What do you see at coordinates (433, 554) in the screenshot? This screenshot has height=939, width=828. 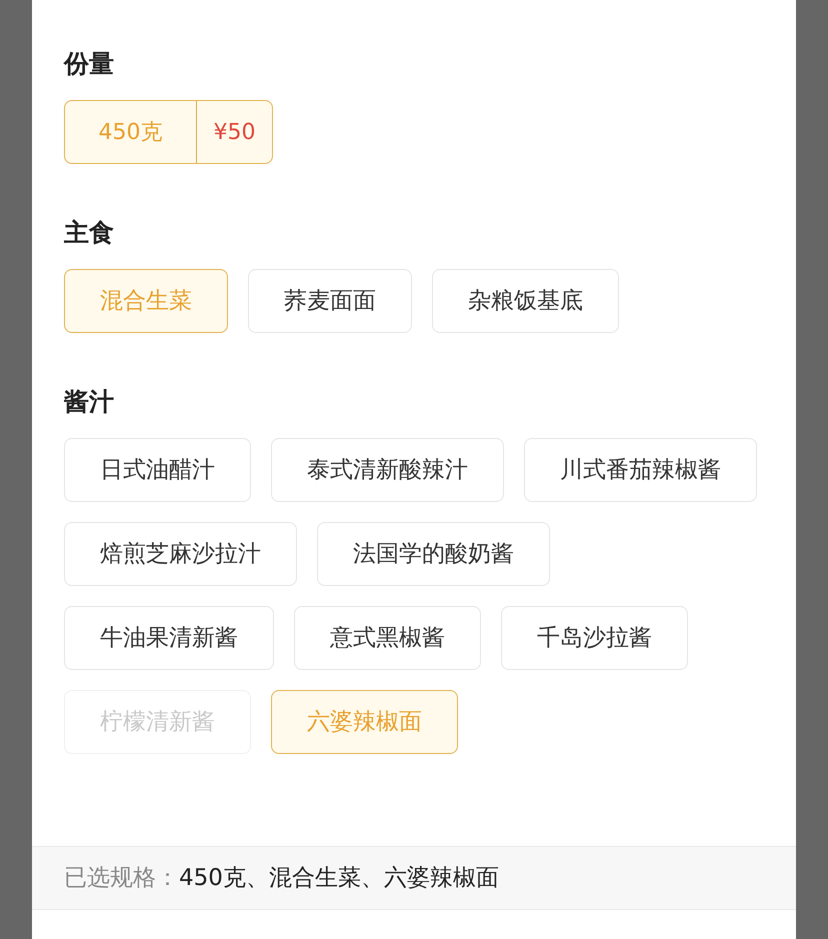 I see `option-chip: 法国学的酸奶酱` at bounding box center [433, 554].